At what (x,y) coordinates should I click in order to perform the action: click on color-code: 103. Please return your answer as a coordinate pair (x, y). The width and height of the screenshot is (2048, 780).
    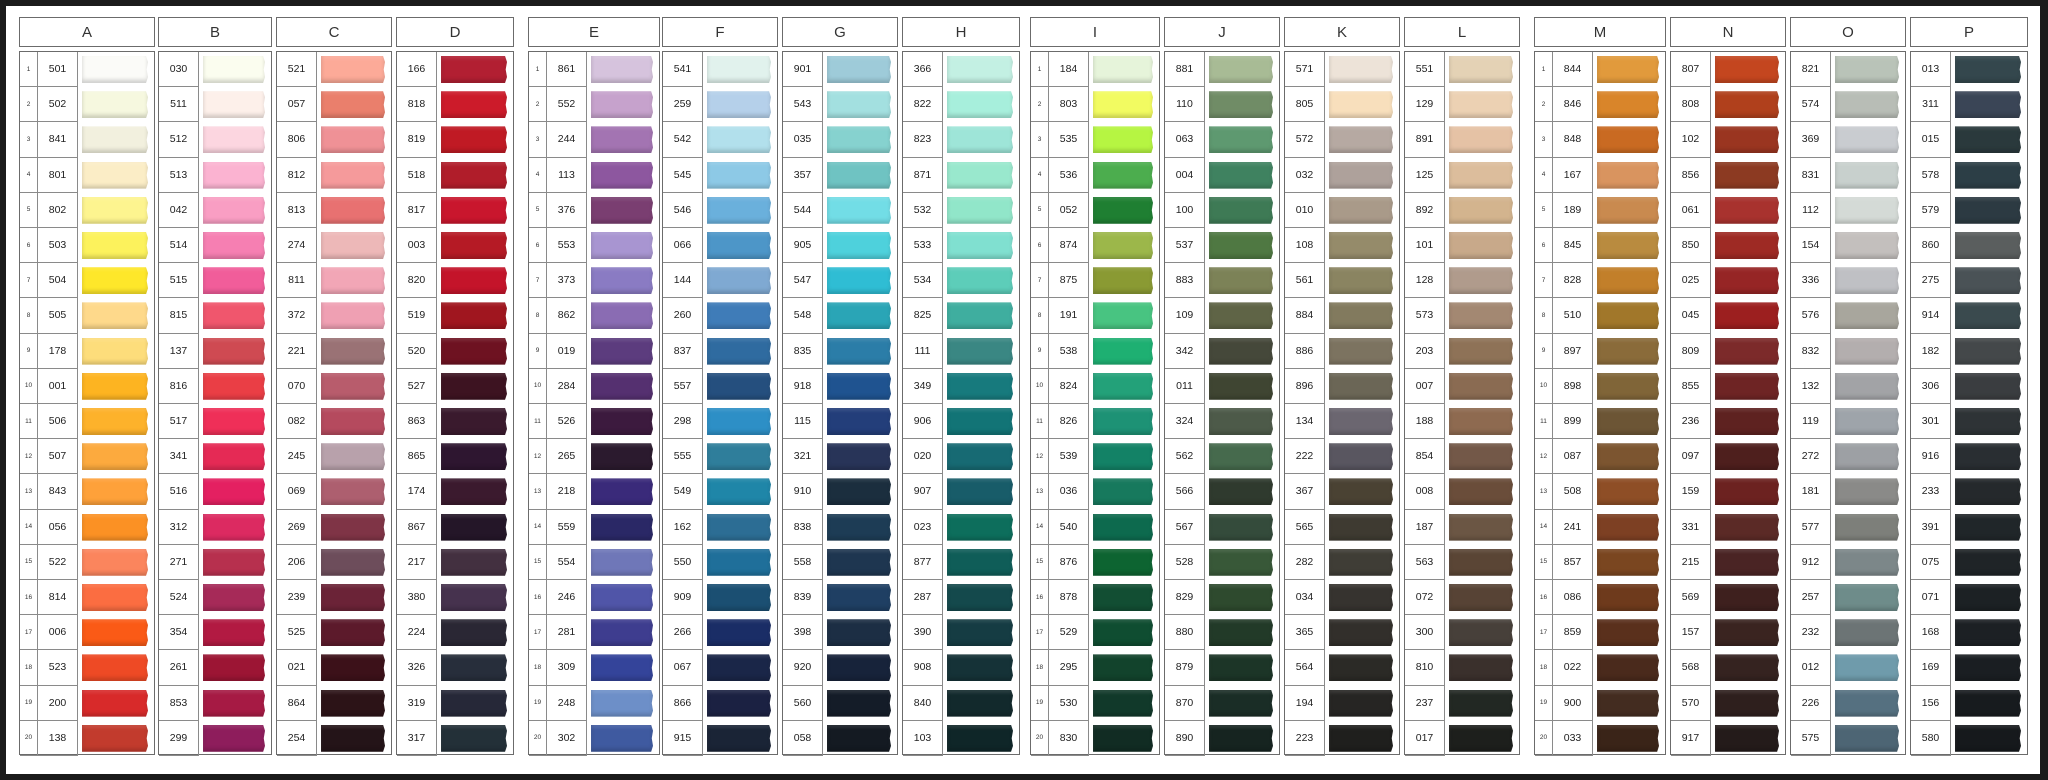
    Looking at the image, I should click on (923, 738).